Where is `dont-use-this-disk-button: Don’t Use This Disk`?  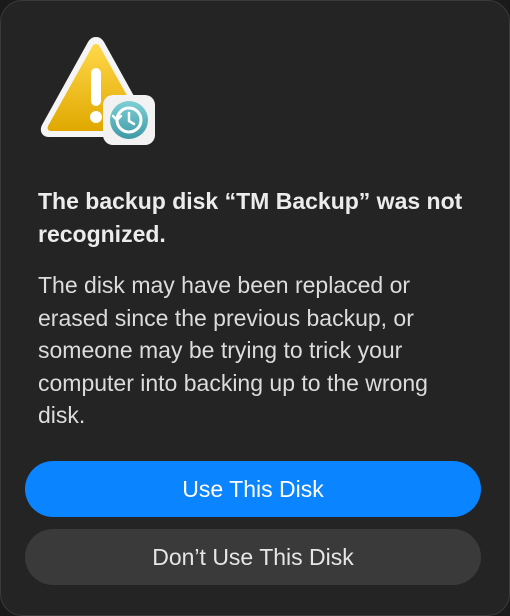 dont-use-this-disk-button: Don’t Use This Disk is located at coordinates (253, 557).